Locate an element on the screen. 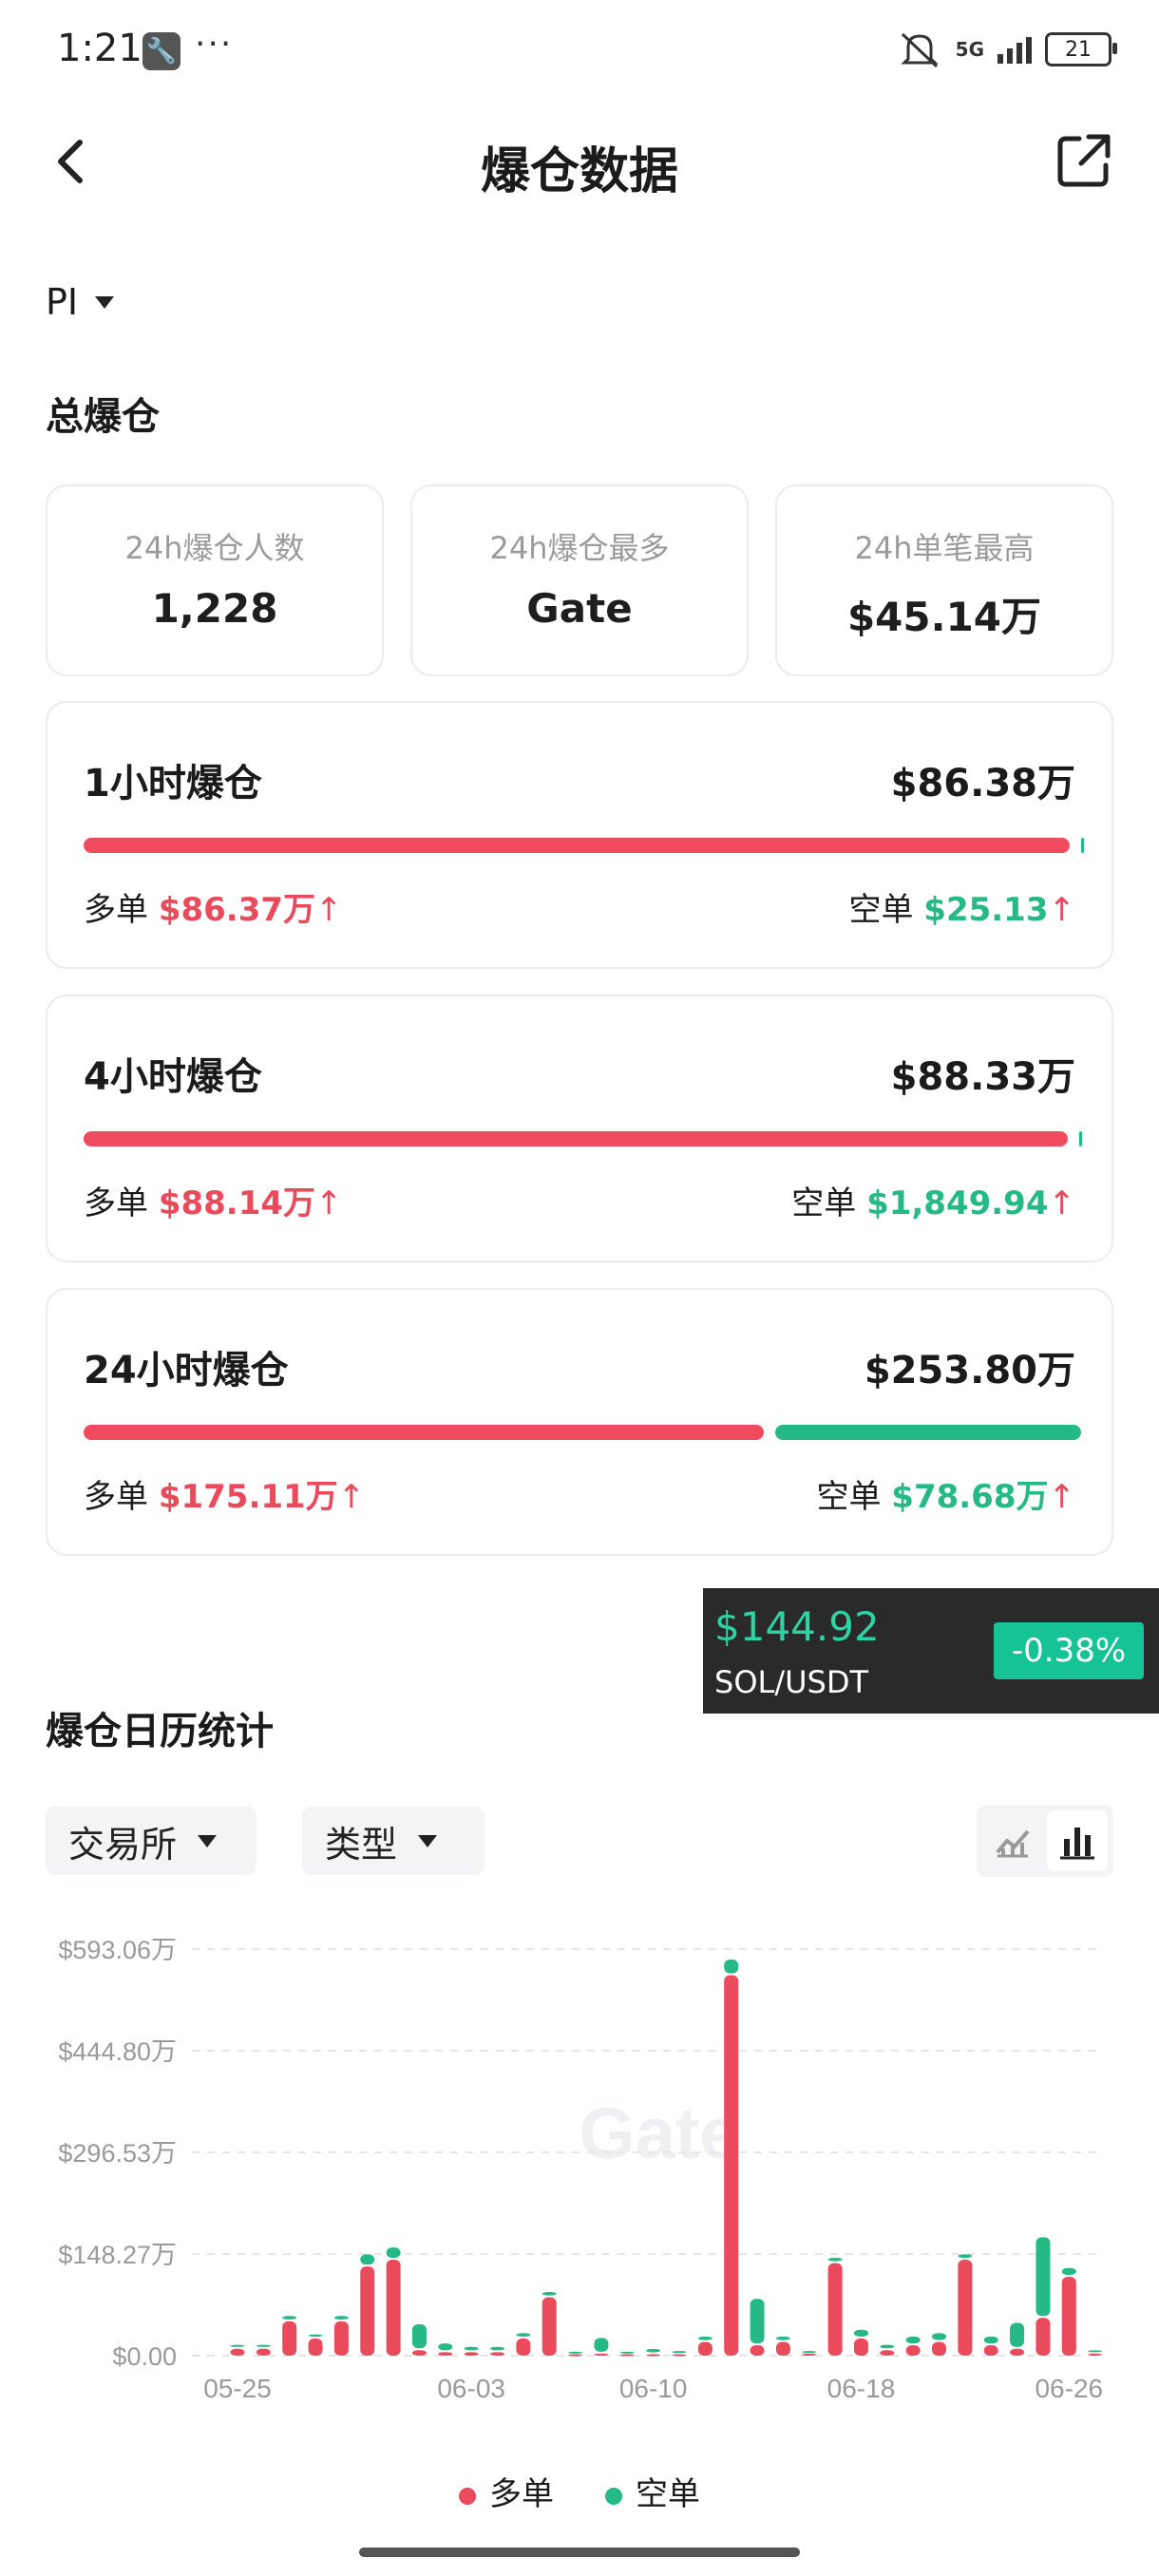 Image resolution: width=1159 pixels, height=2576 pixels. ticker-price: $144.92 is located at coordinates (797, 1626).